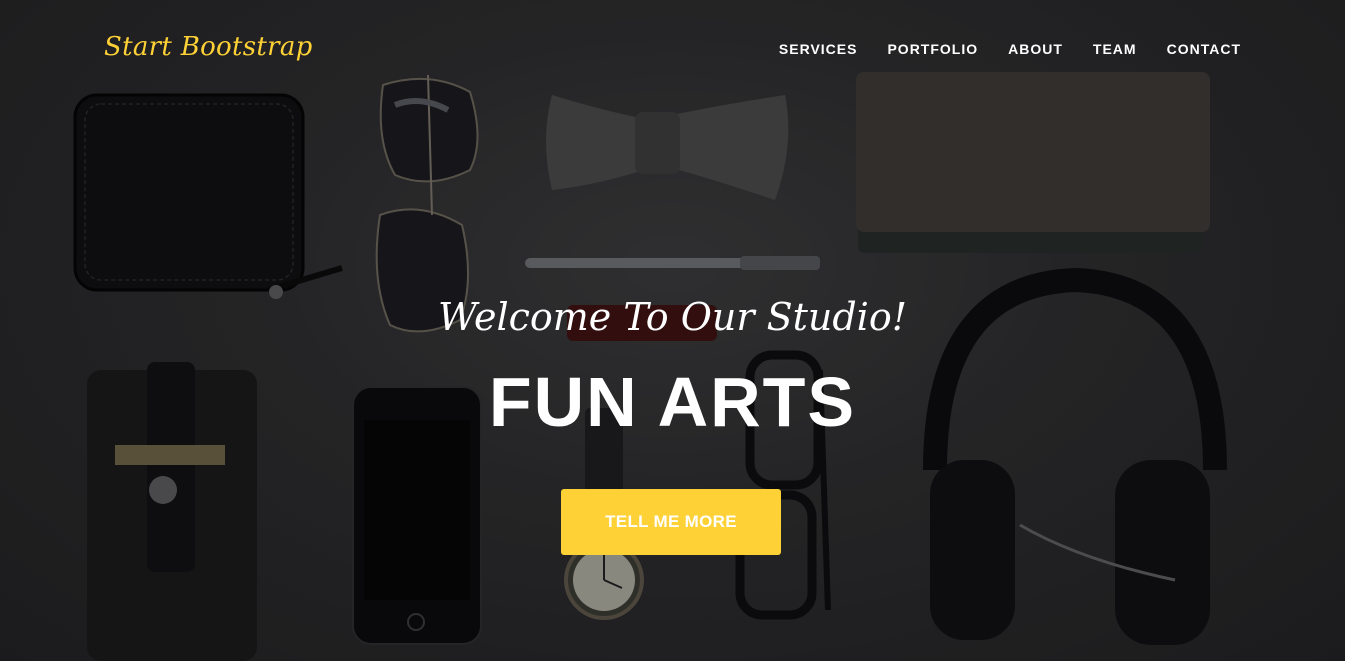 The height and width of the screenshot is (661, 1345). What do you see at coordinates (208, 47) in the screenshot?
I see `navbar-brand: Start Bootstrap` at bounding box center [208, 47].